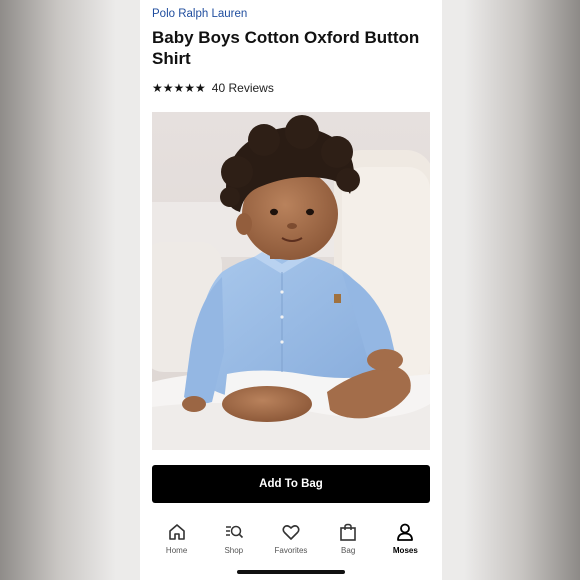 The height and width of the screenshot is (580, 580). What do you see at coordinates (291, 550) in the screenshot?
I see `tab-label: Favorites` at bounding box center [291, 550].